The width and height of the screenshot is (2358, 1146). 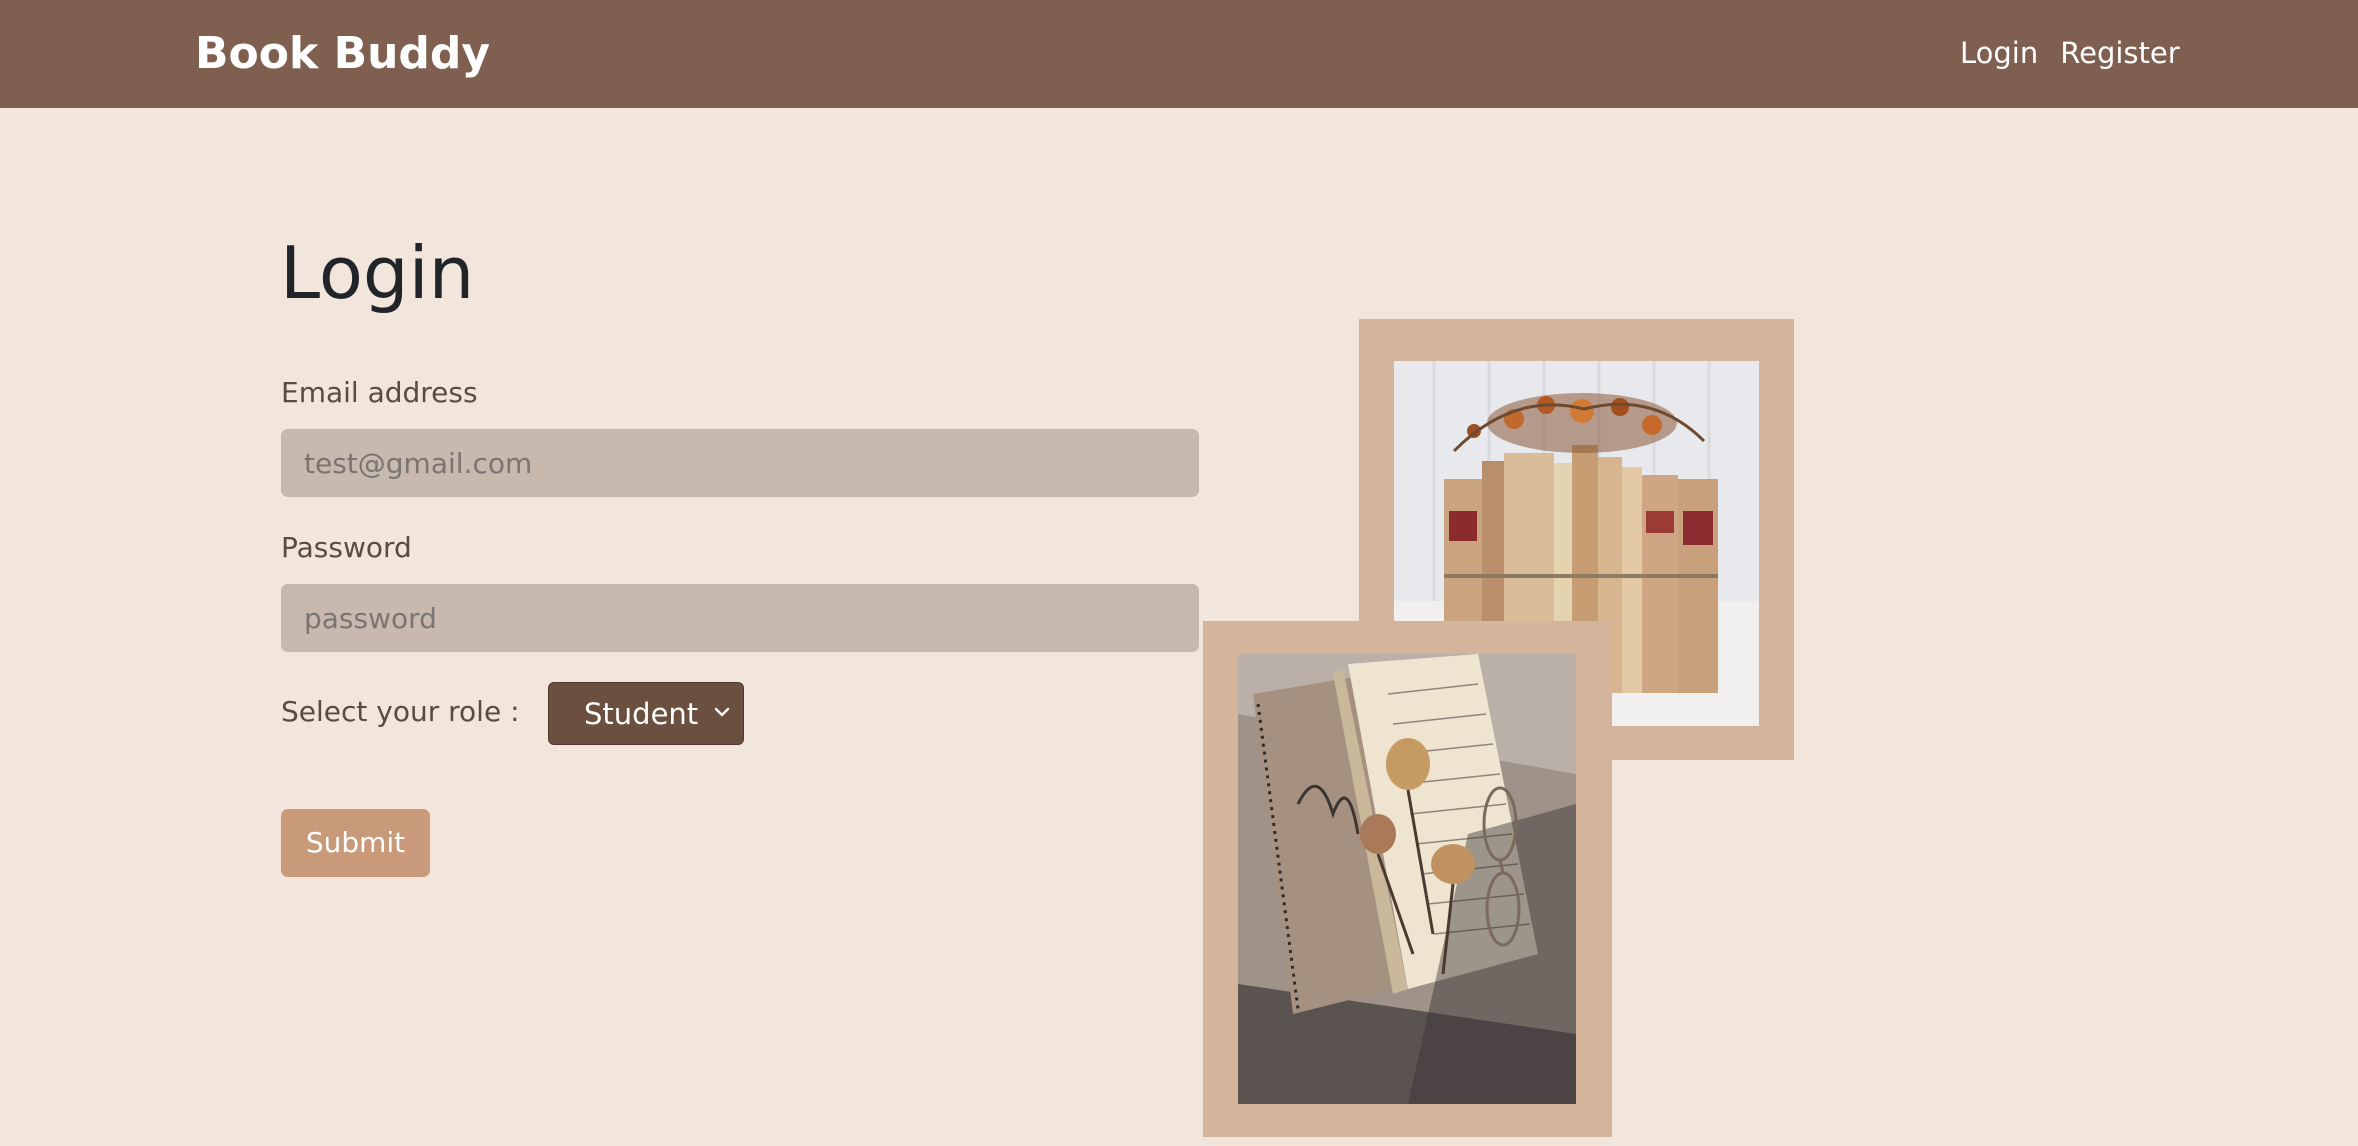 I want to click on navbar: Book Buddy Login Register, so click(x=1179, y=54).